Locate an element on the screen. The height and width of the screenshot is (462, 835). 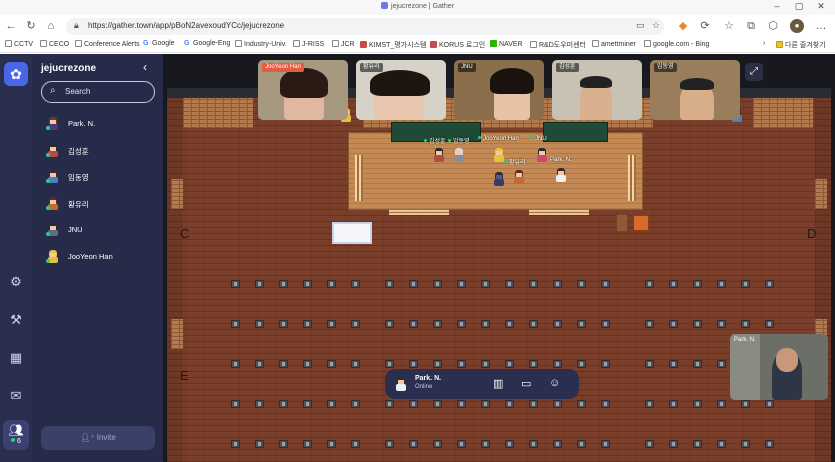
extensions-icon: ⬡ is located at coordinates (773, 26).